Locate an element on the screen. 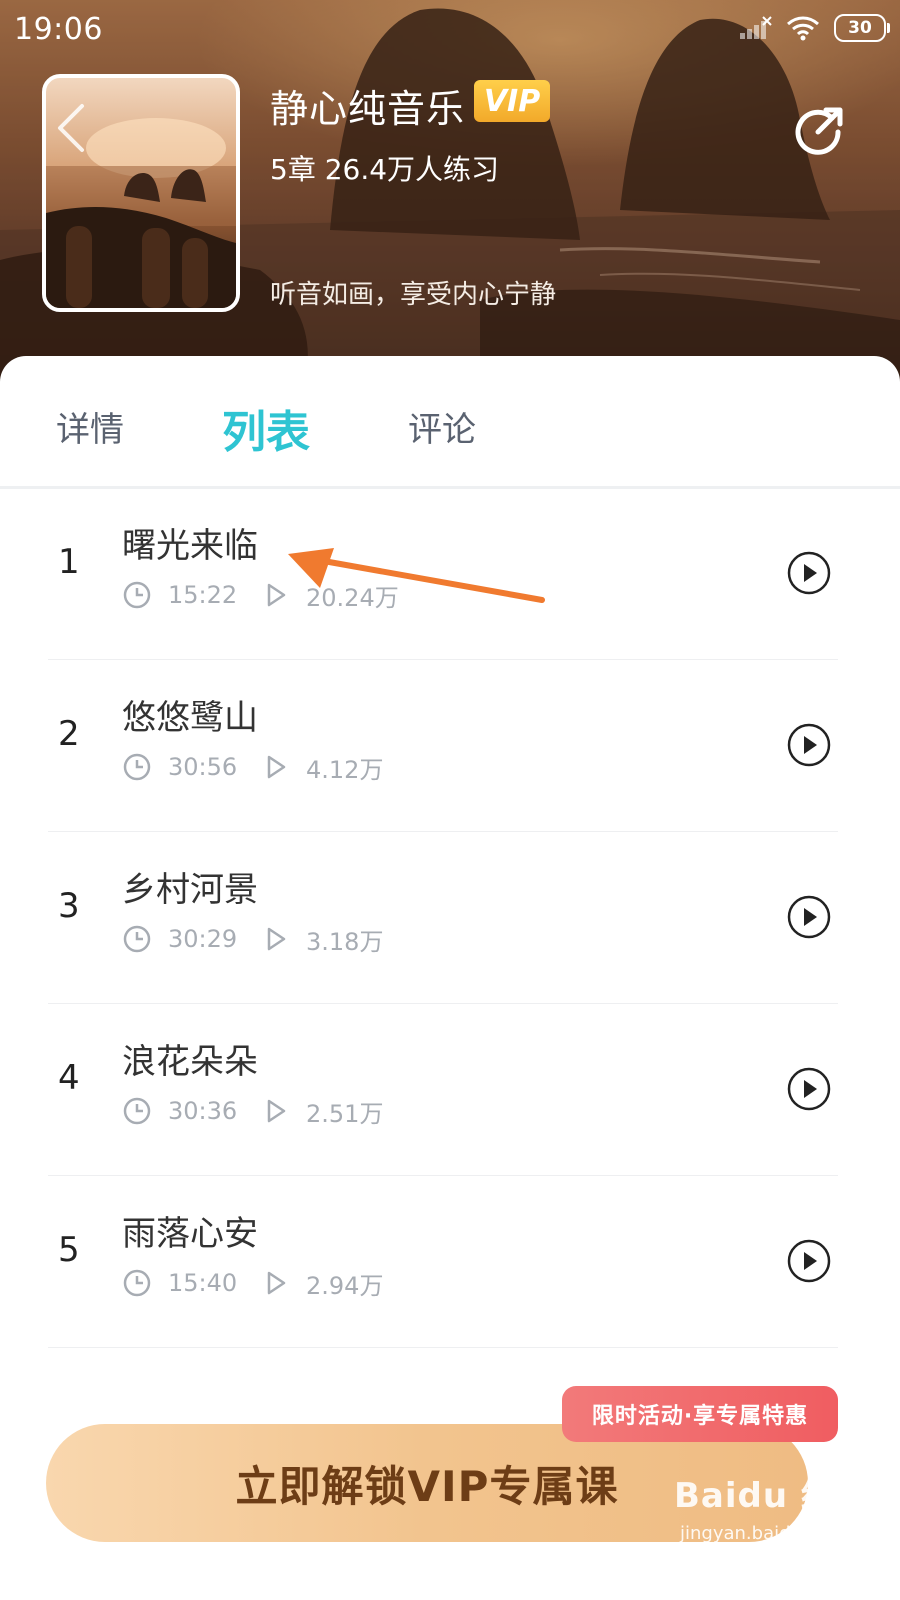 The image size is (900, 1600). battery-indicator: 30 is located at coordinates (862, 28).